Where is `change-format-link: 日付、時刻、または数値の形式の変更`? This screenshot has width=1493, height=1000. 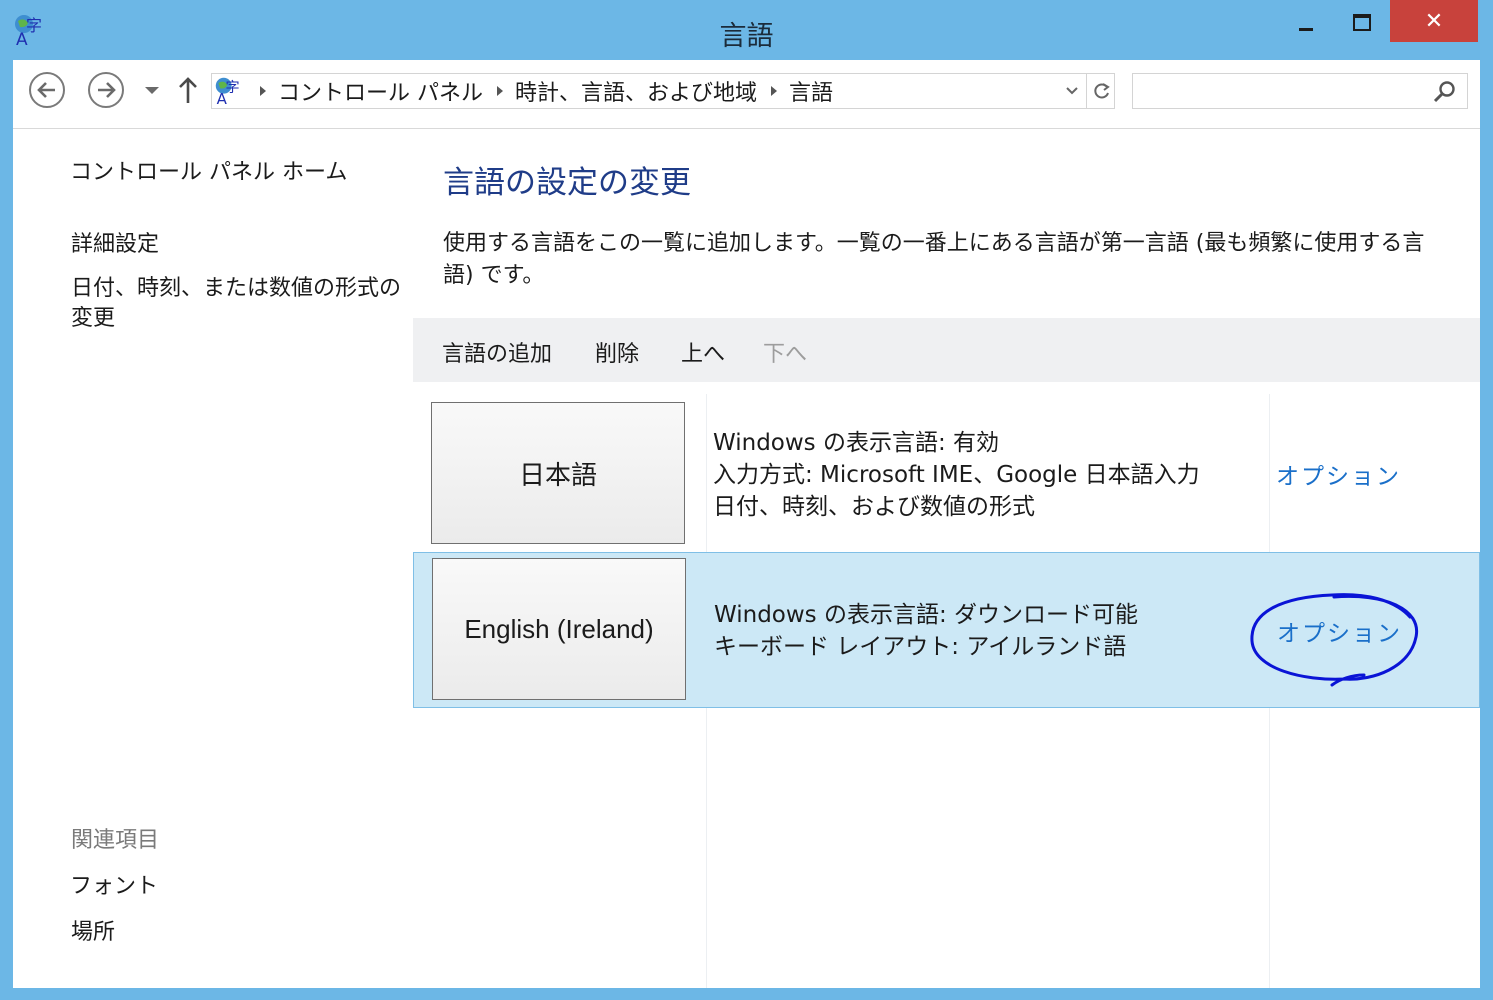
change-format-link: 日付、時刻、または数値の形式の変更 is located at coordinates (236, 304).